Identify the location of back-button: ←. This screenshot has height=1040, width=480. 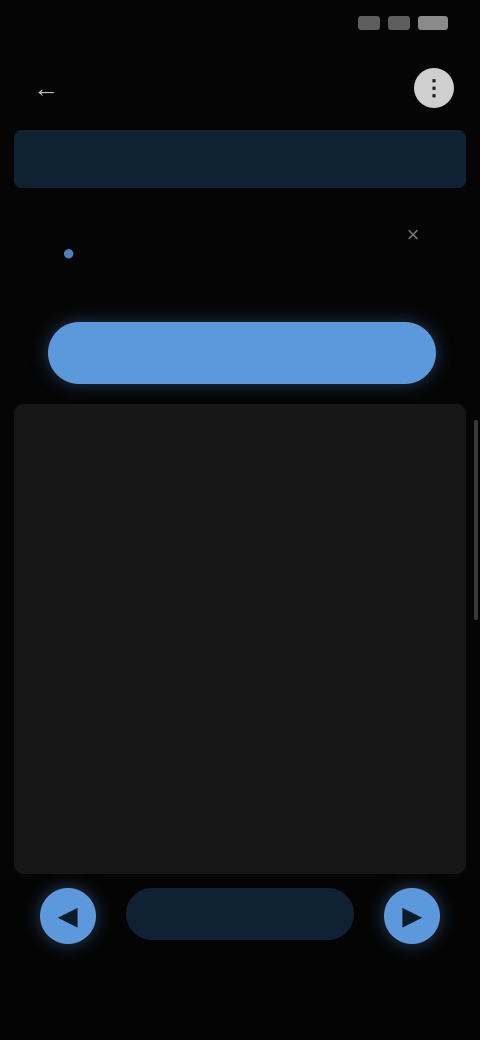
(46, 88).